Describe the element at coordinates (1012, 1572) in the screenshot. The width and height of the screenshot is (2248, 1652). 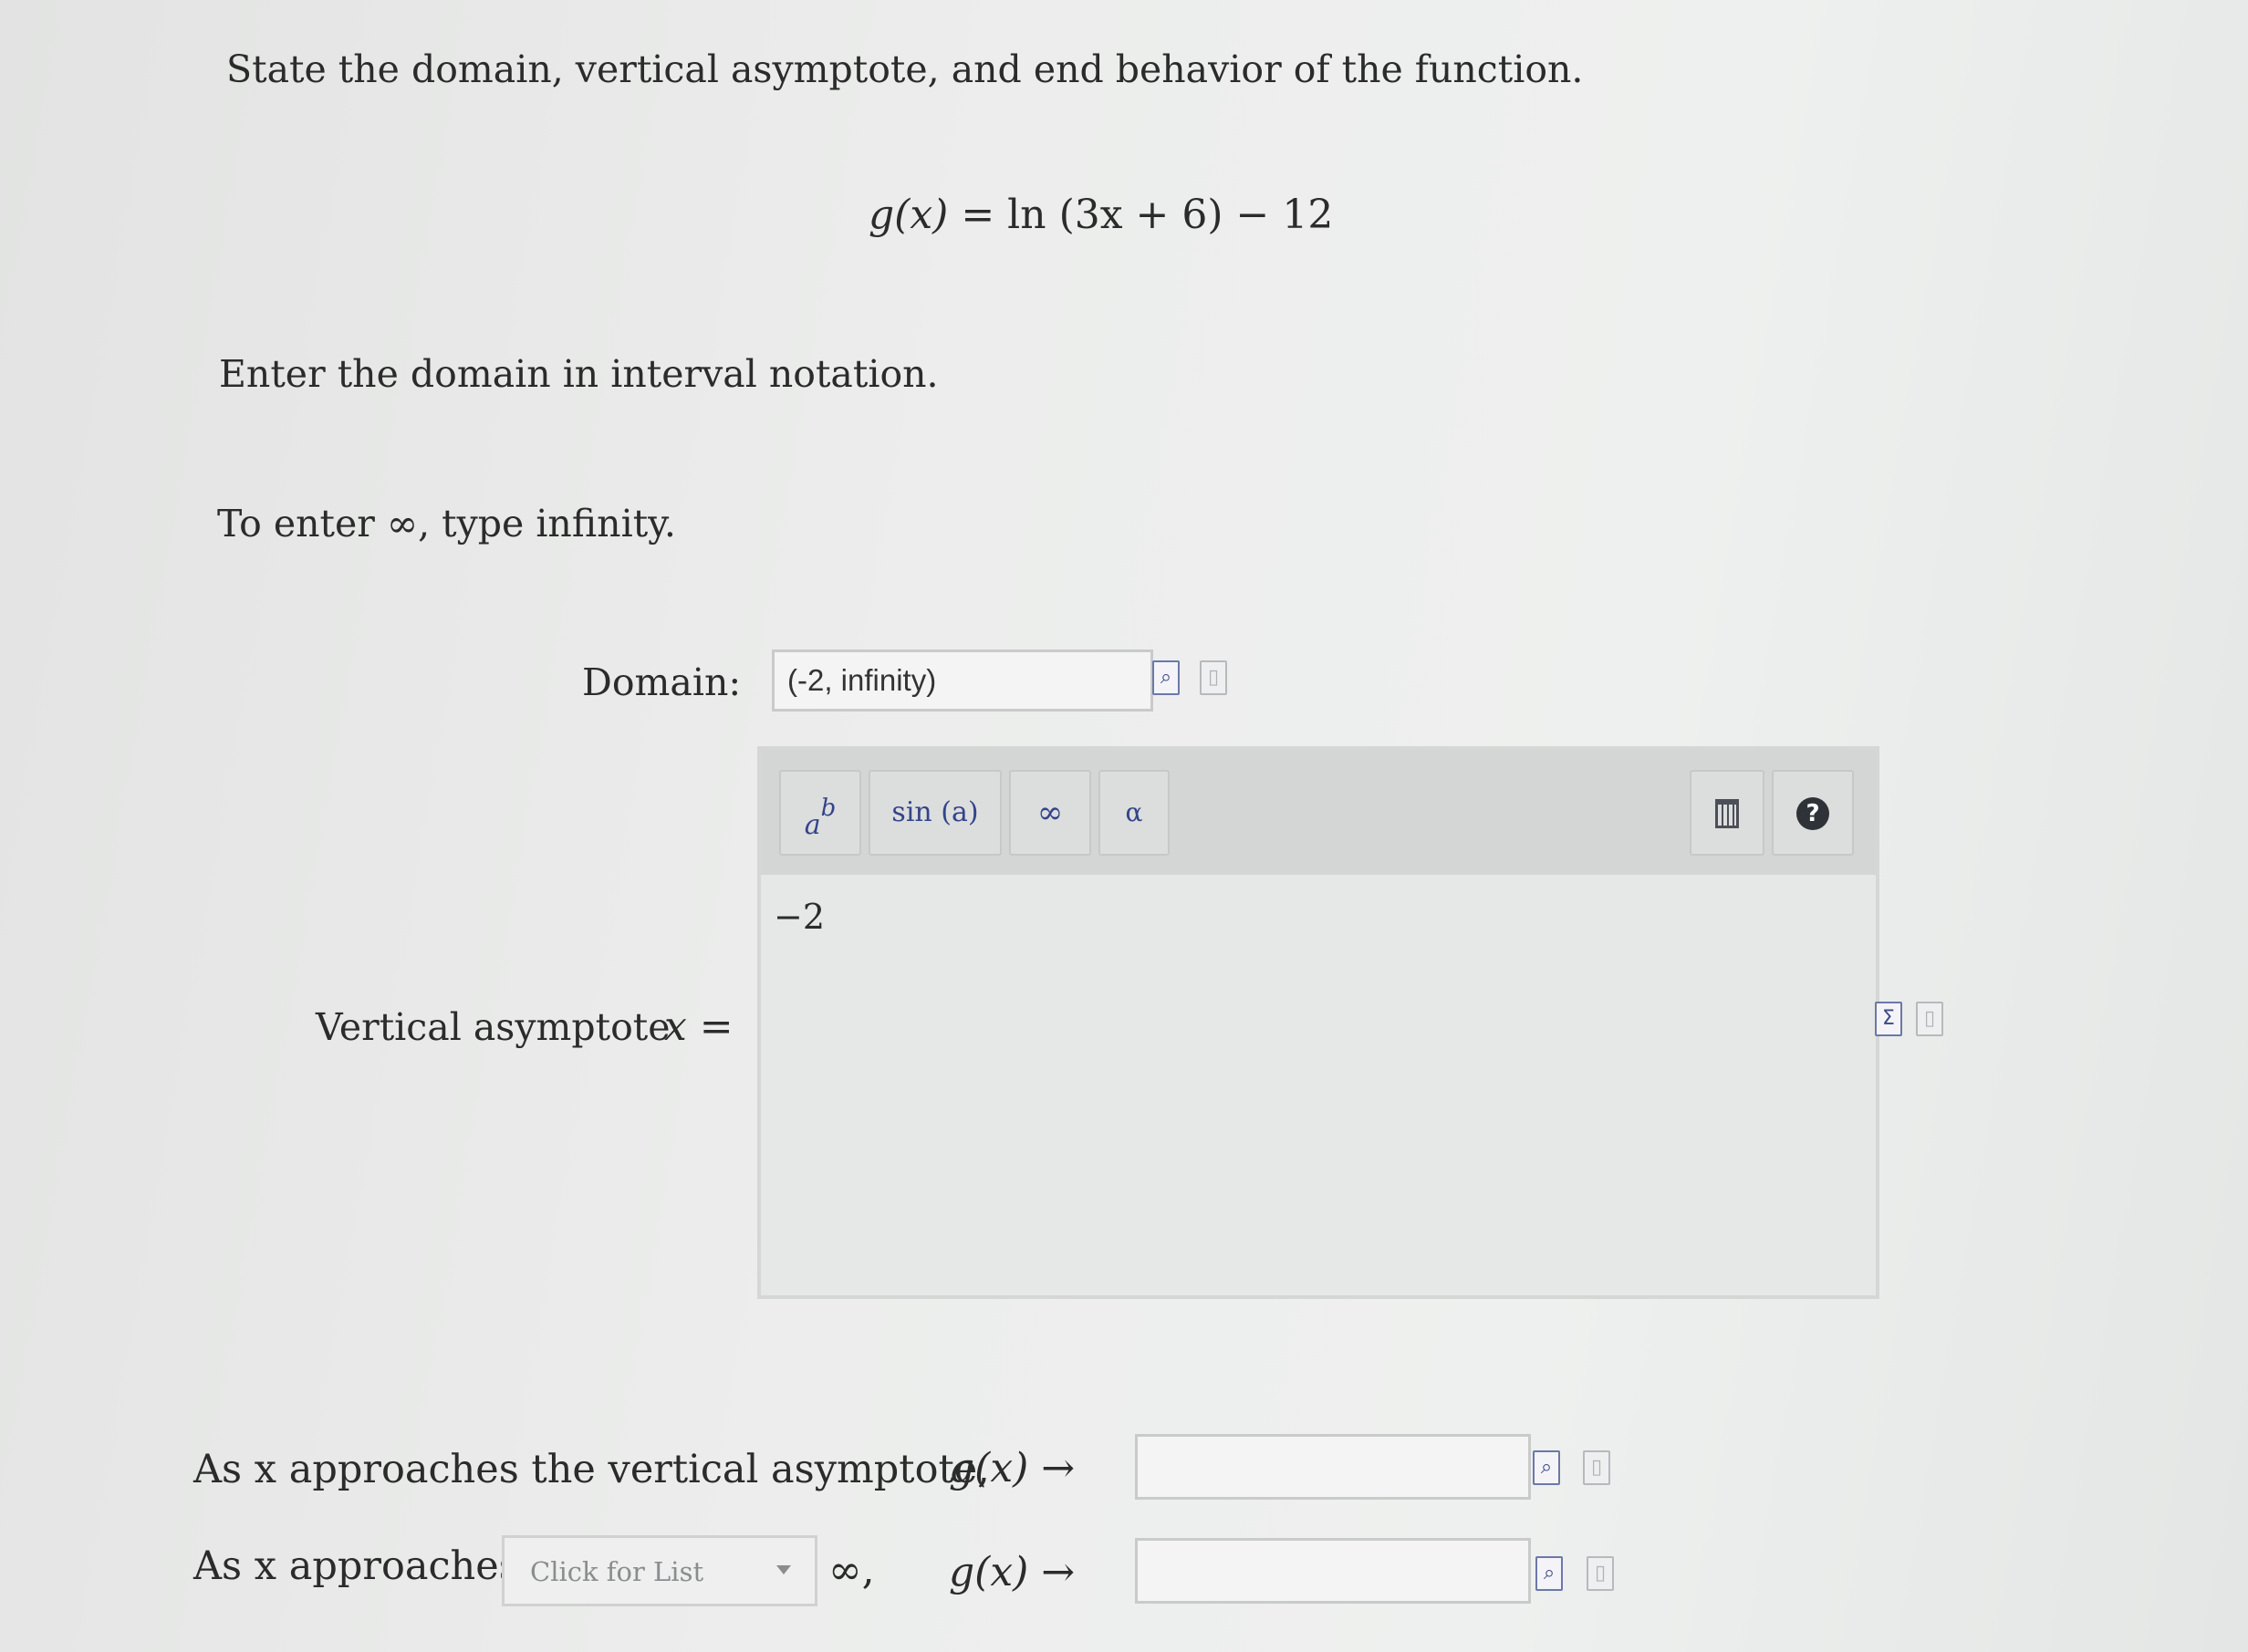
I see `end-behavior-row2-gx: g(x) →` at that location.